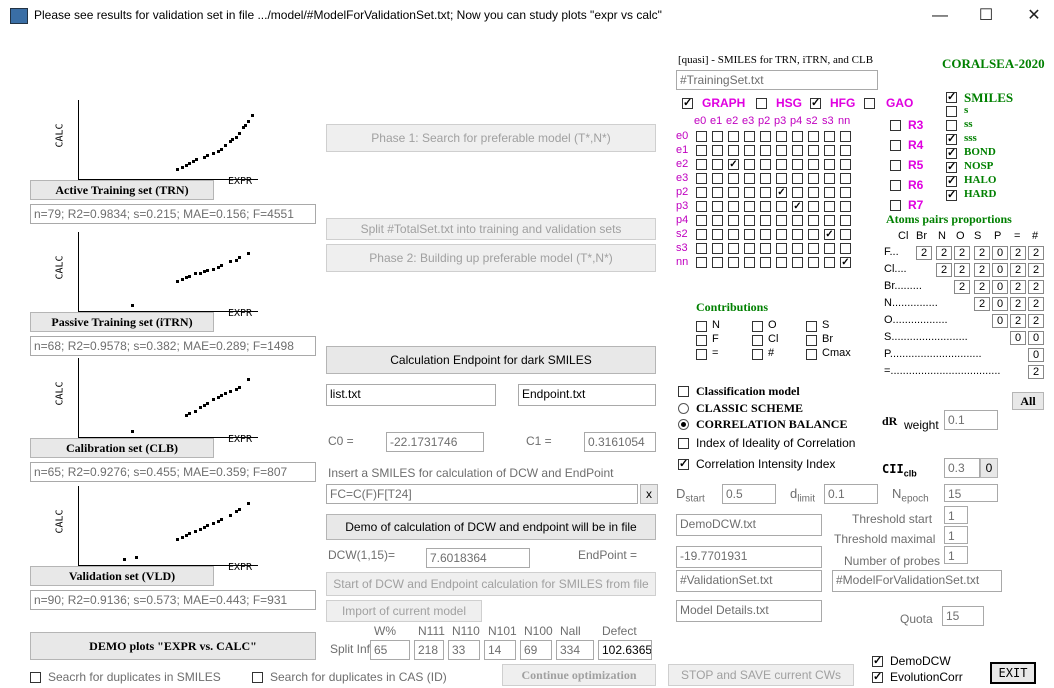 This screenshot has height=688, width=1054. What do you see at coordinates (777, 80) in the screenshot?
I see `training-file-input: #TrainingSet.txt` at bounding box center [777, 80].